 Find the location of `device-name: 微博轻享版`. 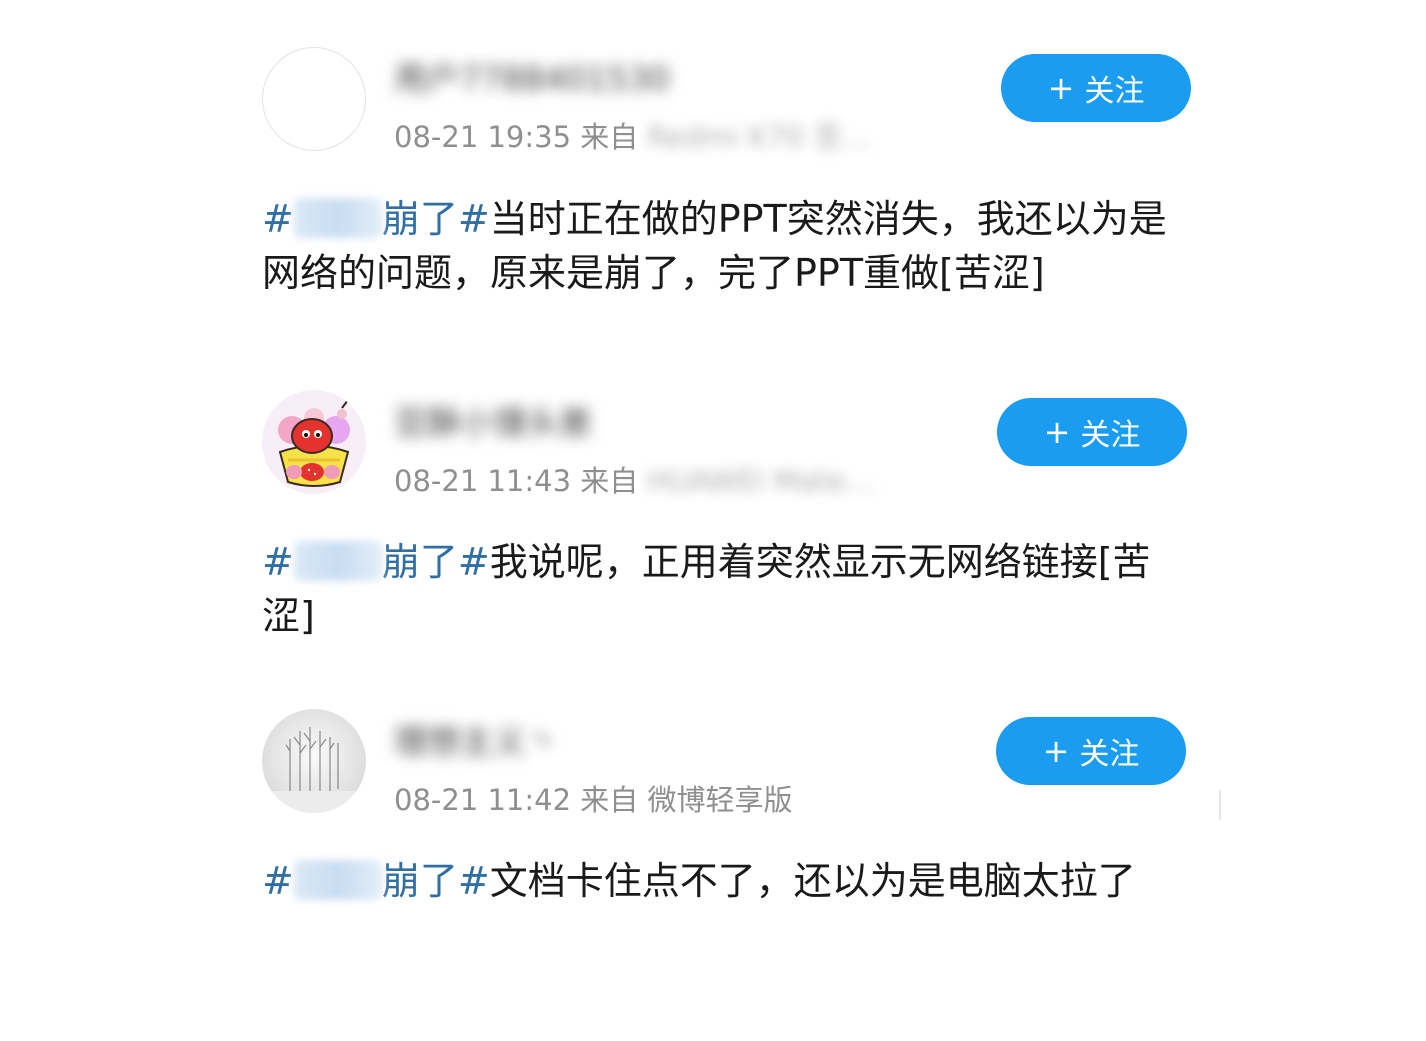

device-name: 微博轻享版 is located at coordinates (720, 800).